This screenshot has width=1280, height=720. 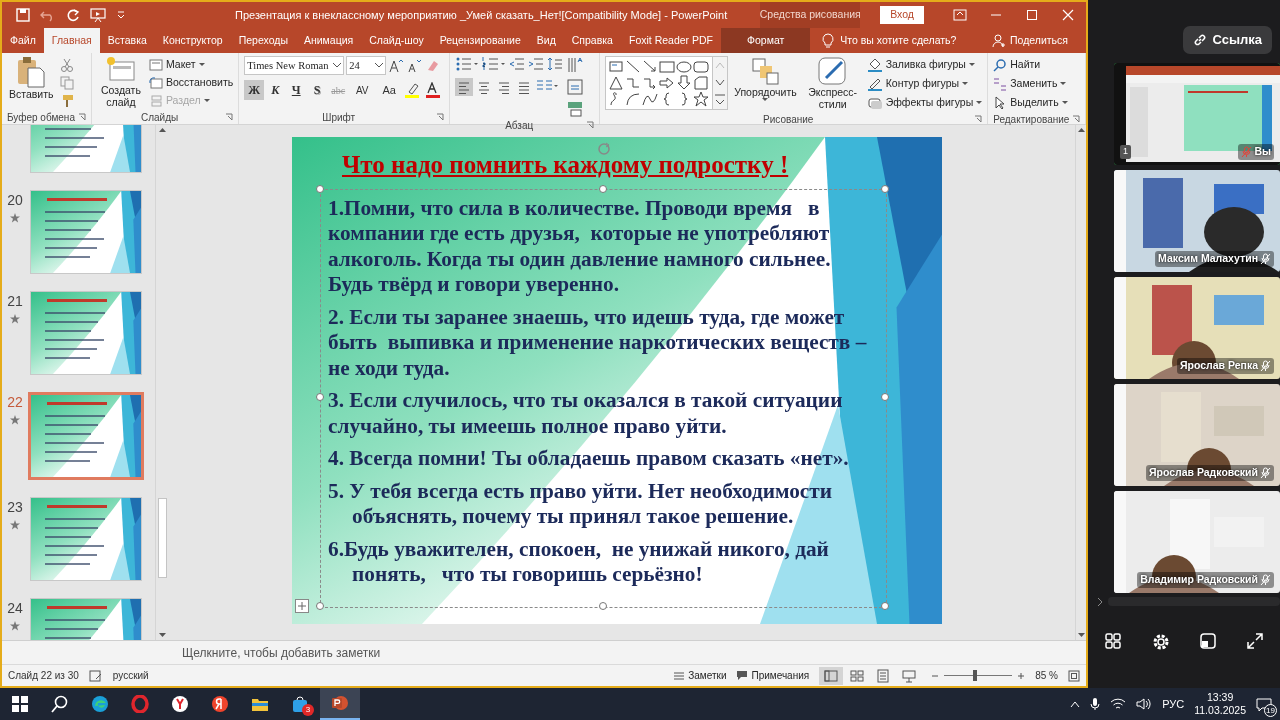 What do you see at coordinates (95, 675) in the screenshot?
I see `accessibility-icon` at bounding box center [95, 675].